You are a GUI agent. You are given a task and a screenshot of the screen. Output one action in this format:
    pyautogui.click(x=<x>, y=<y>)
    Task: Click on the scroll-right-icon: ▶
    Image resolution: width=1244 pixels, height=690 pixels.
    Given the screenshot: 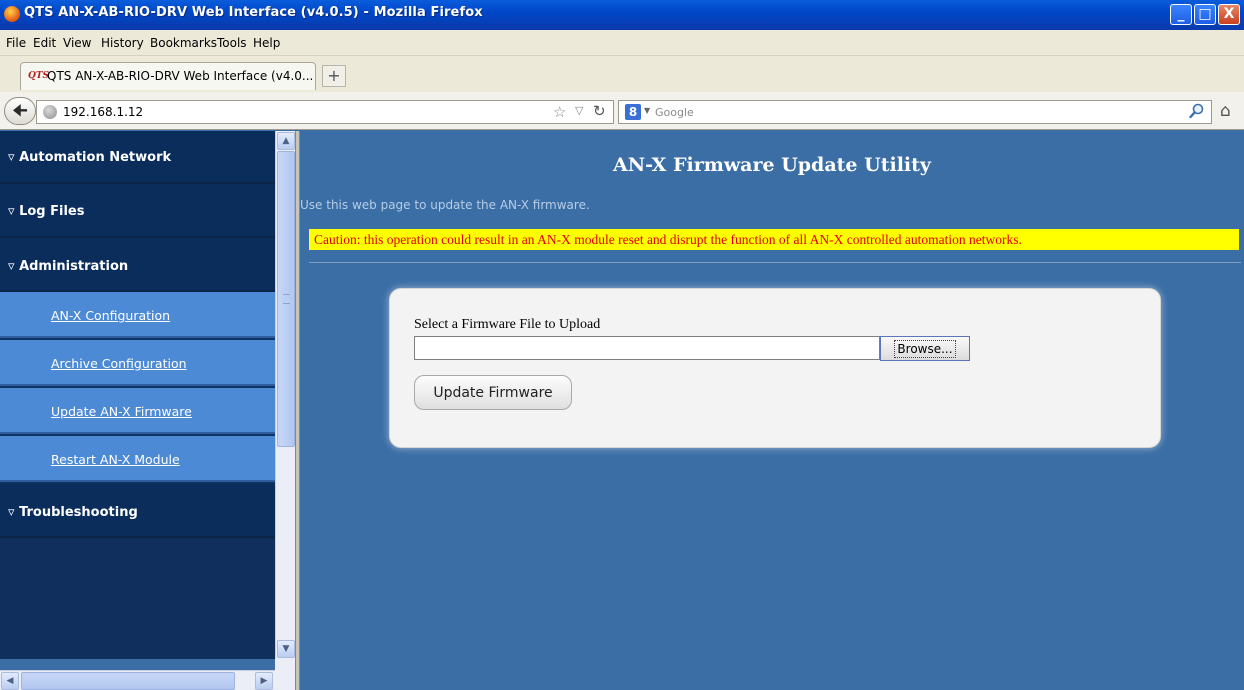 What is the action you would take?
    pyautogui.click(x=264, y=681)
    